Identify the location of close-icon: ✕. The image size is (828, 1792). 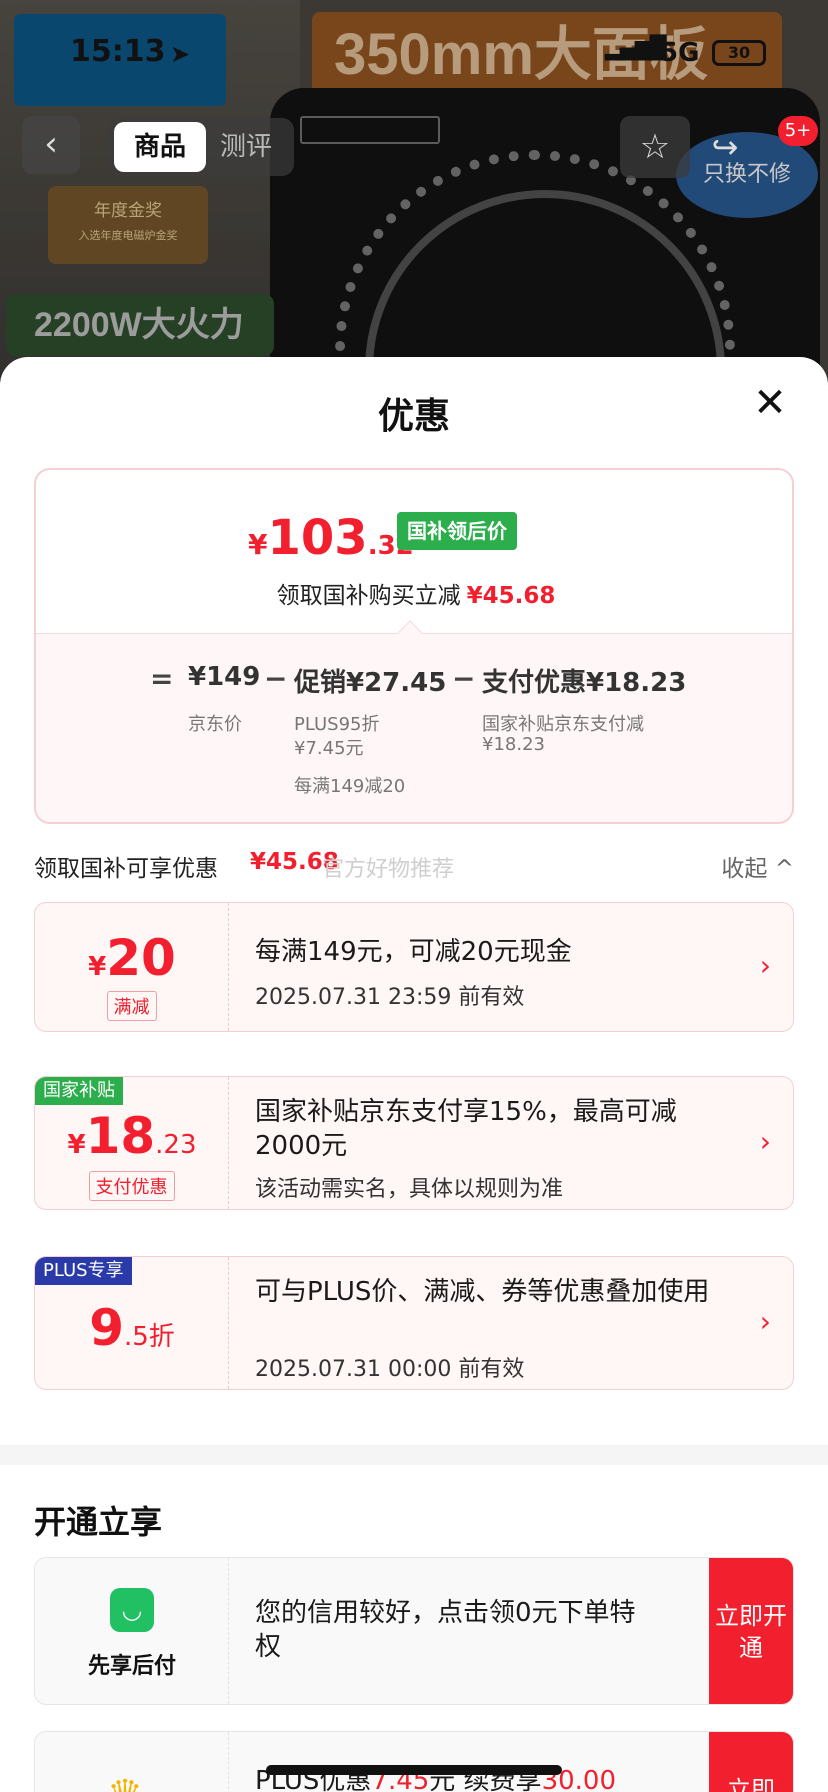
(770, 403).